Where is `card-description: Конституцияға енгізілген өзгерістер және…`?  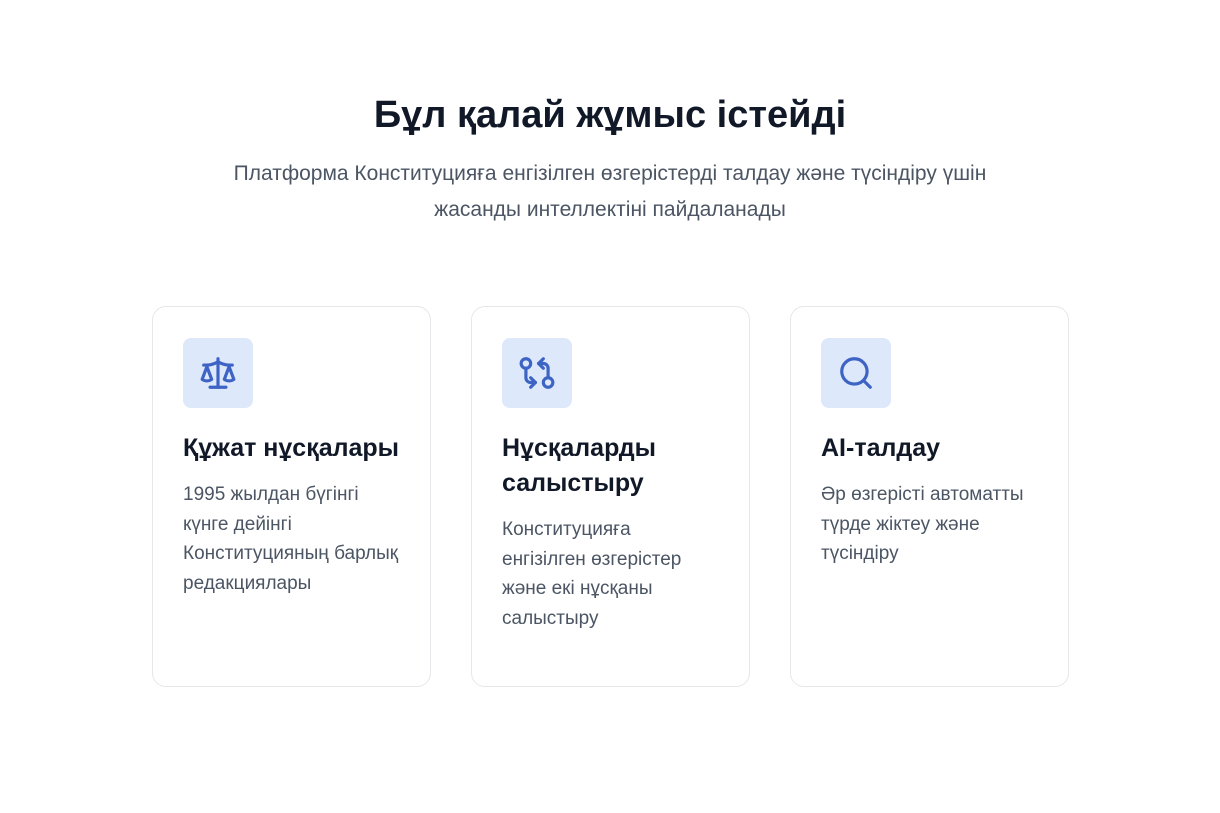 card-description: Конституцияға енгізілген өзгерістер және… is located at coordinates (592, 574).